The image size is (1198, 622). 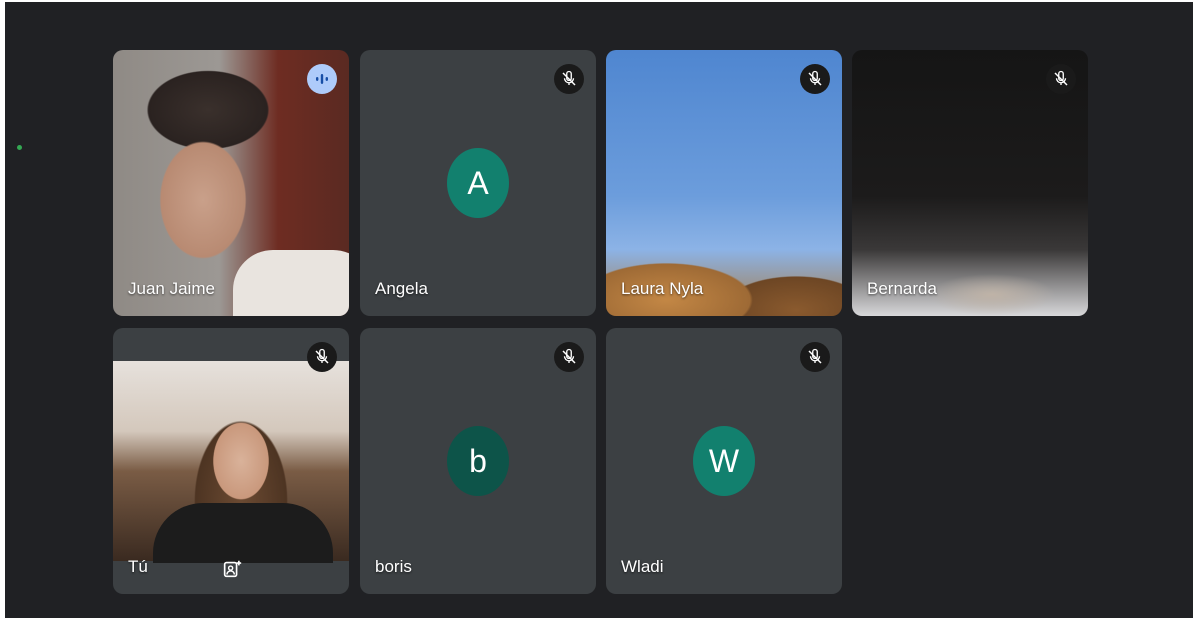 What do you see at coordinates (902, 288) in the screenshot?
I see `participant-name: Bernarda` at bounding box center [902, 288].